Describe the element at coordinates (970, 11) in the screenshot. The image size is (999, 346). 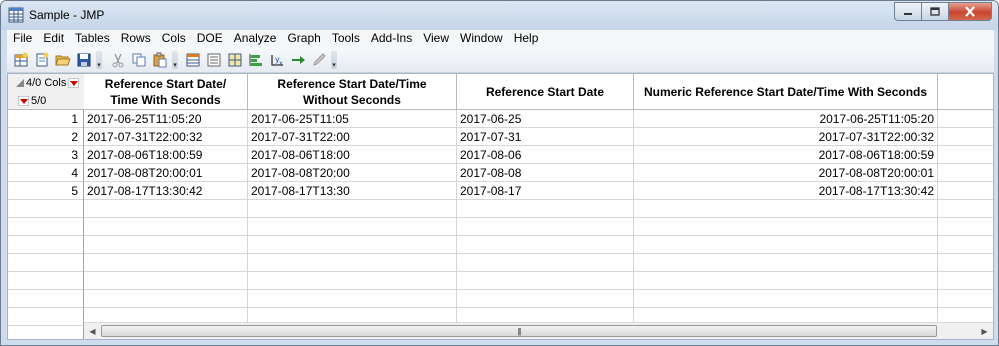
I see `close-button` at that location.